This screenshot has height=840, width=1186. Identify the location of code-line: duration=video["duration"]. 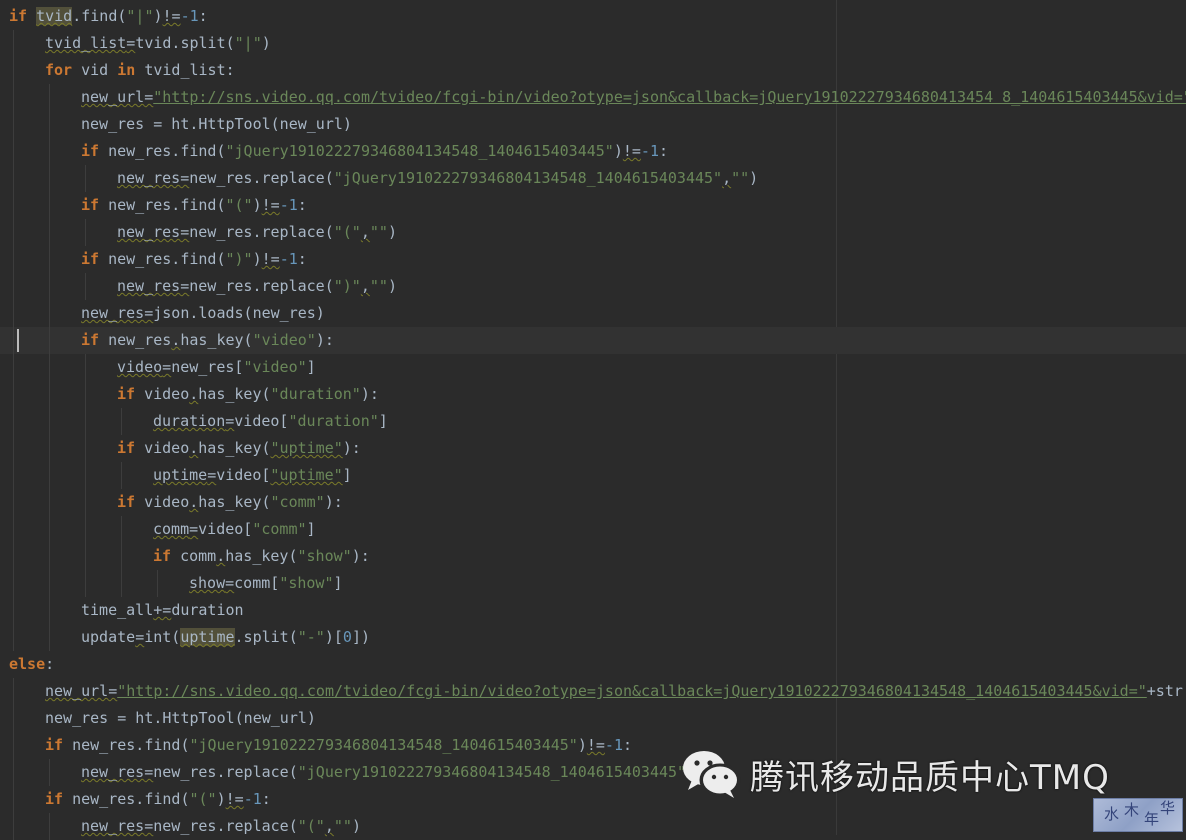
(593, 421).